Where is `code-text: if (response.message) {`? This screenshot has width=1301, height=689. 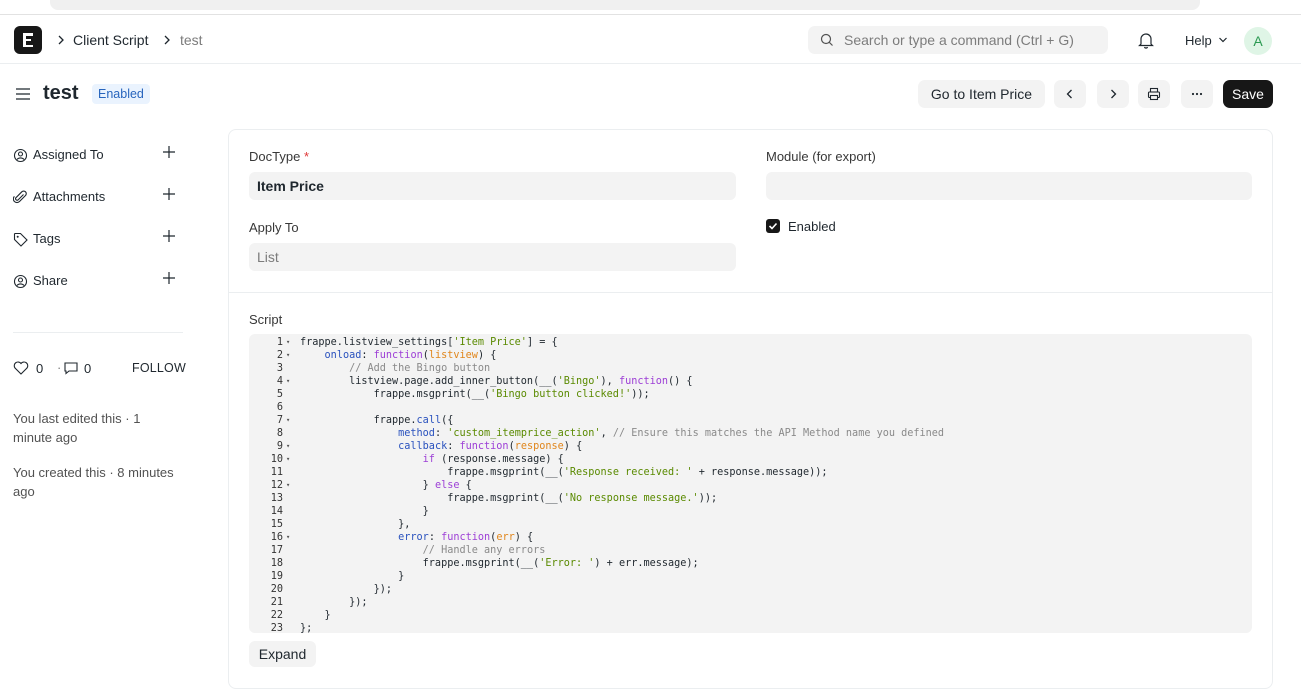
code-text: if (response.message) { is located at coordinates (493, 459).